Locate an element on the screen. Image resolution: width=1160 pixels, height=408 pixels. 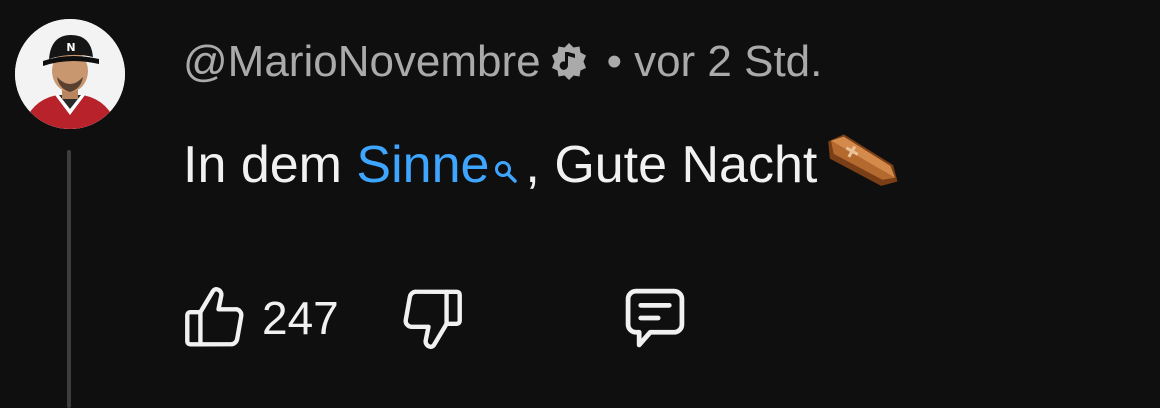
thumbs-down-icon is located at coordinates (432, 318).